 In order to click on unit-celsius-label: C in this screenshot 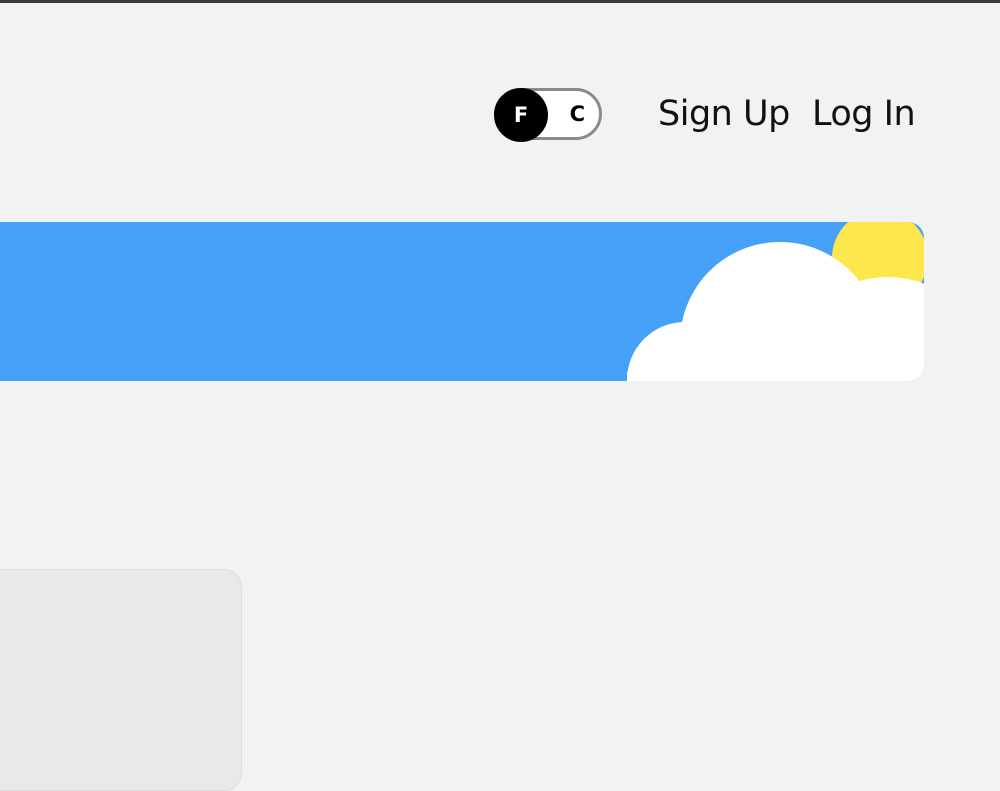, I will do `click(577, 114)`.